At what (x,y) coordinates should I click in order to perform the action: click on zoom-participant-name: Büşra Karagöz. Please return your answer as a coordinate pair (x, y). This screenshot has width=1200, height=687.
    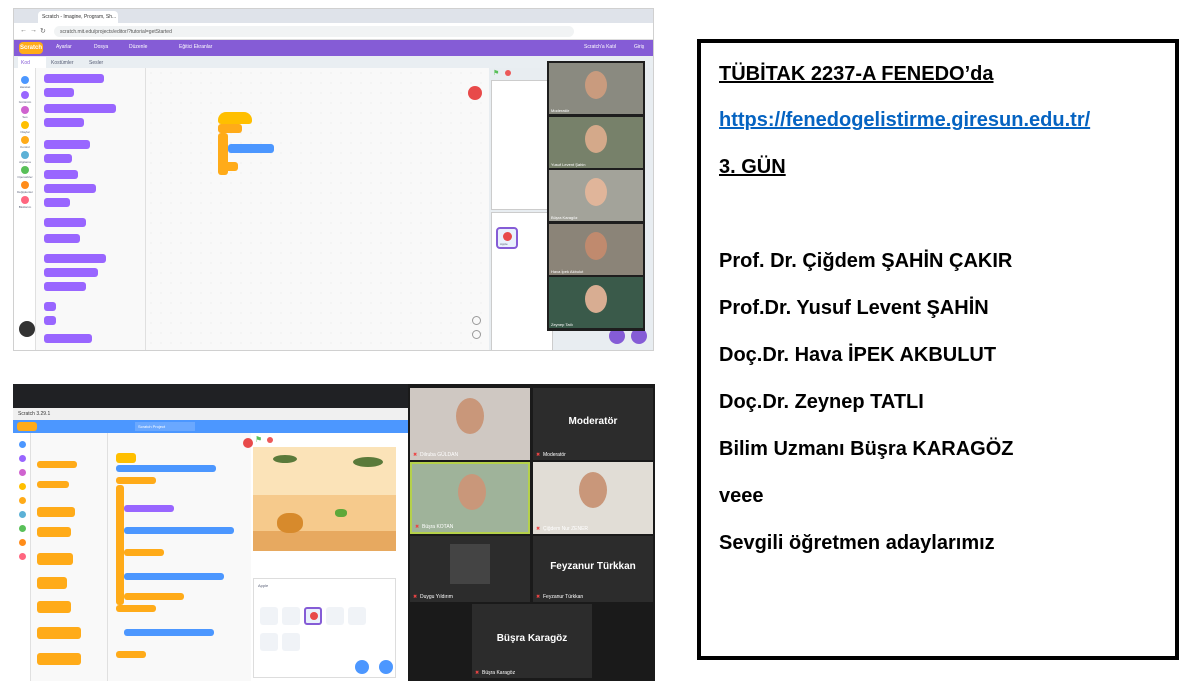
    Looking at the image, I should click on (499, 673).